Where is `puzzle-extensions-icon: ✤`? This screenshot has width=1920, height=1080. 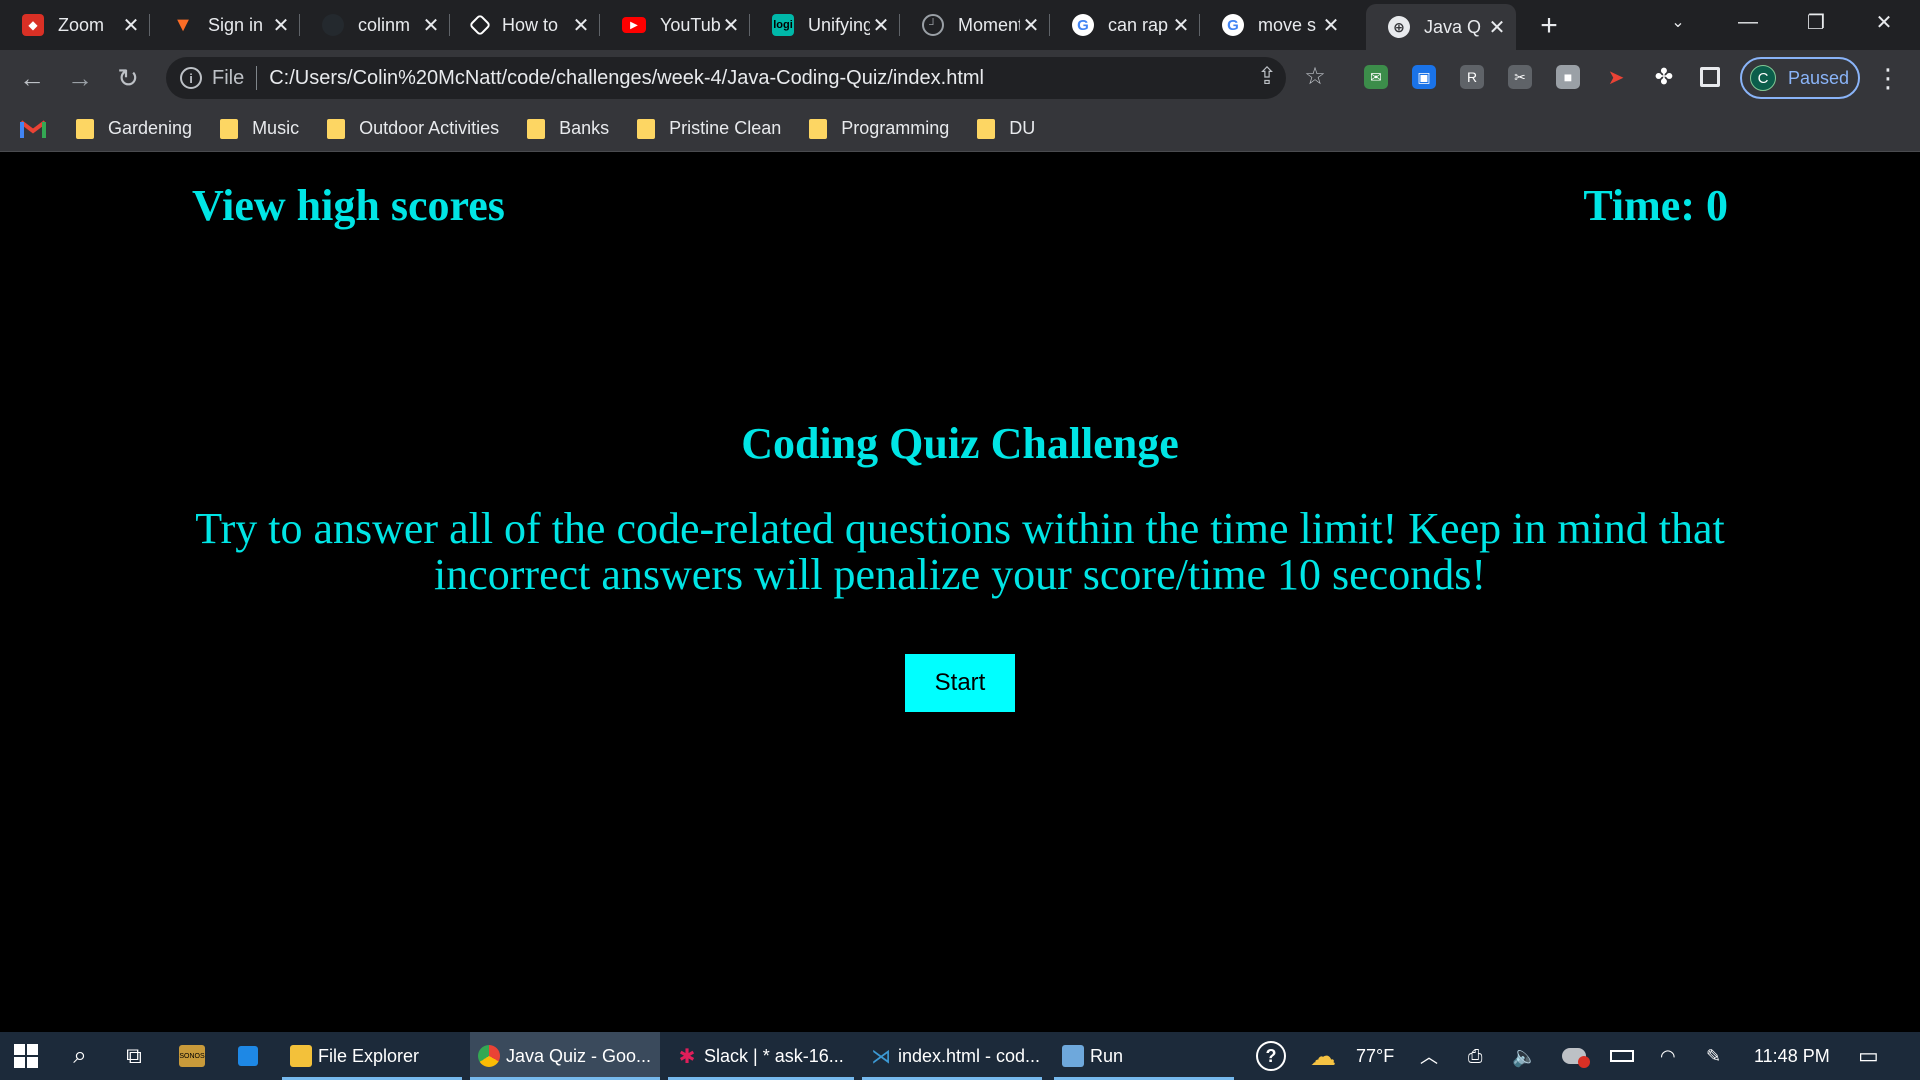 puzzle-extensions-icon: ✤ is located at coordinates (1664, 76).